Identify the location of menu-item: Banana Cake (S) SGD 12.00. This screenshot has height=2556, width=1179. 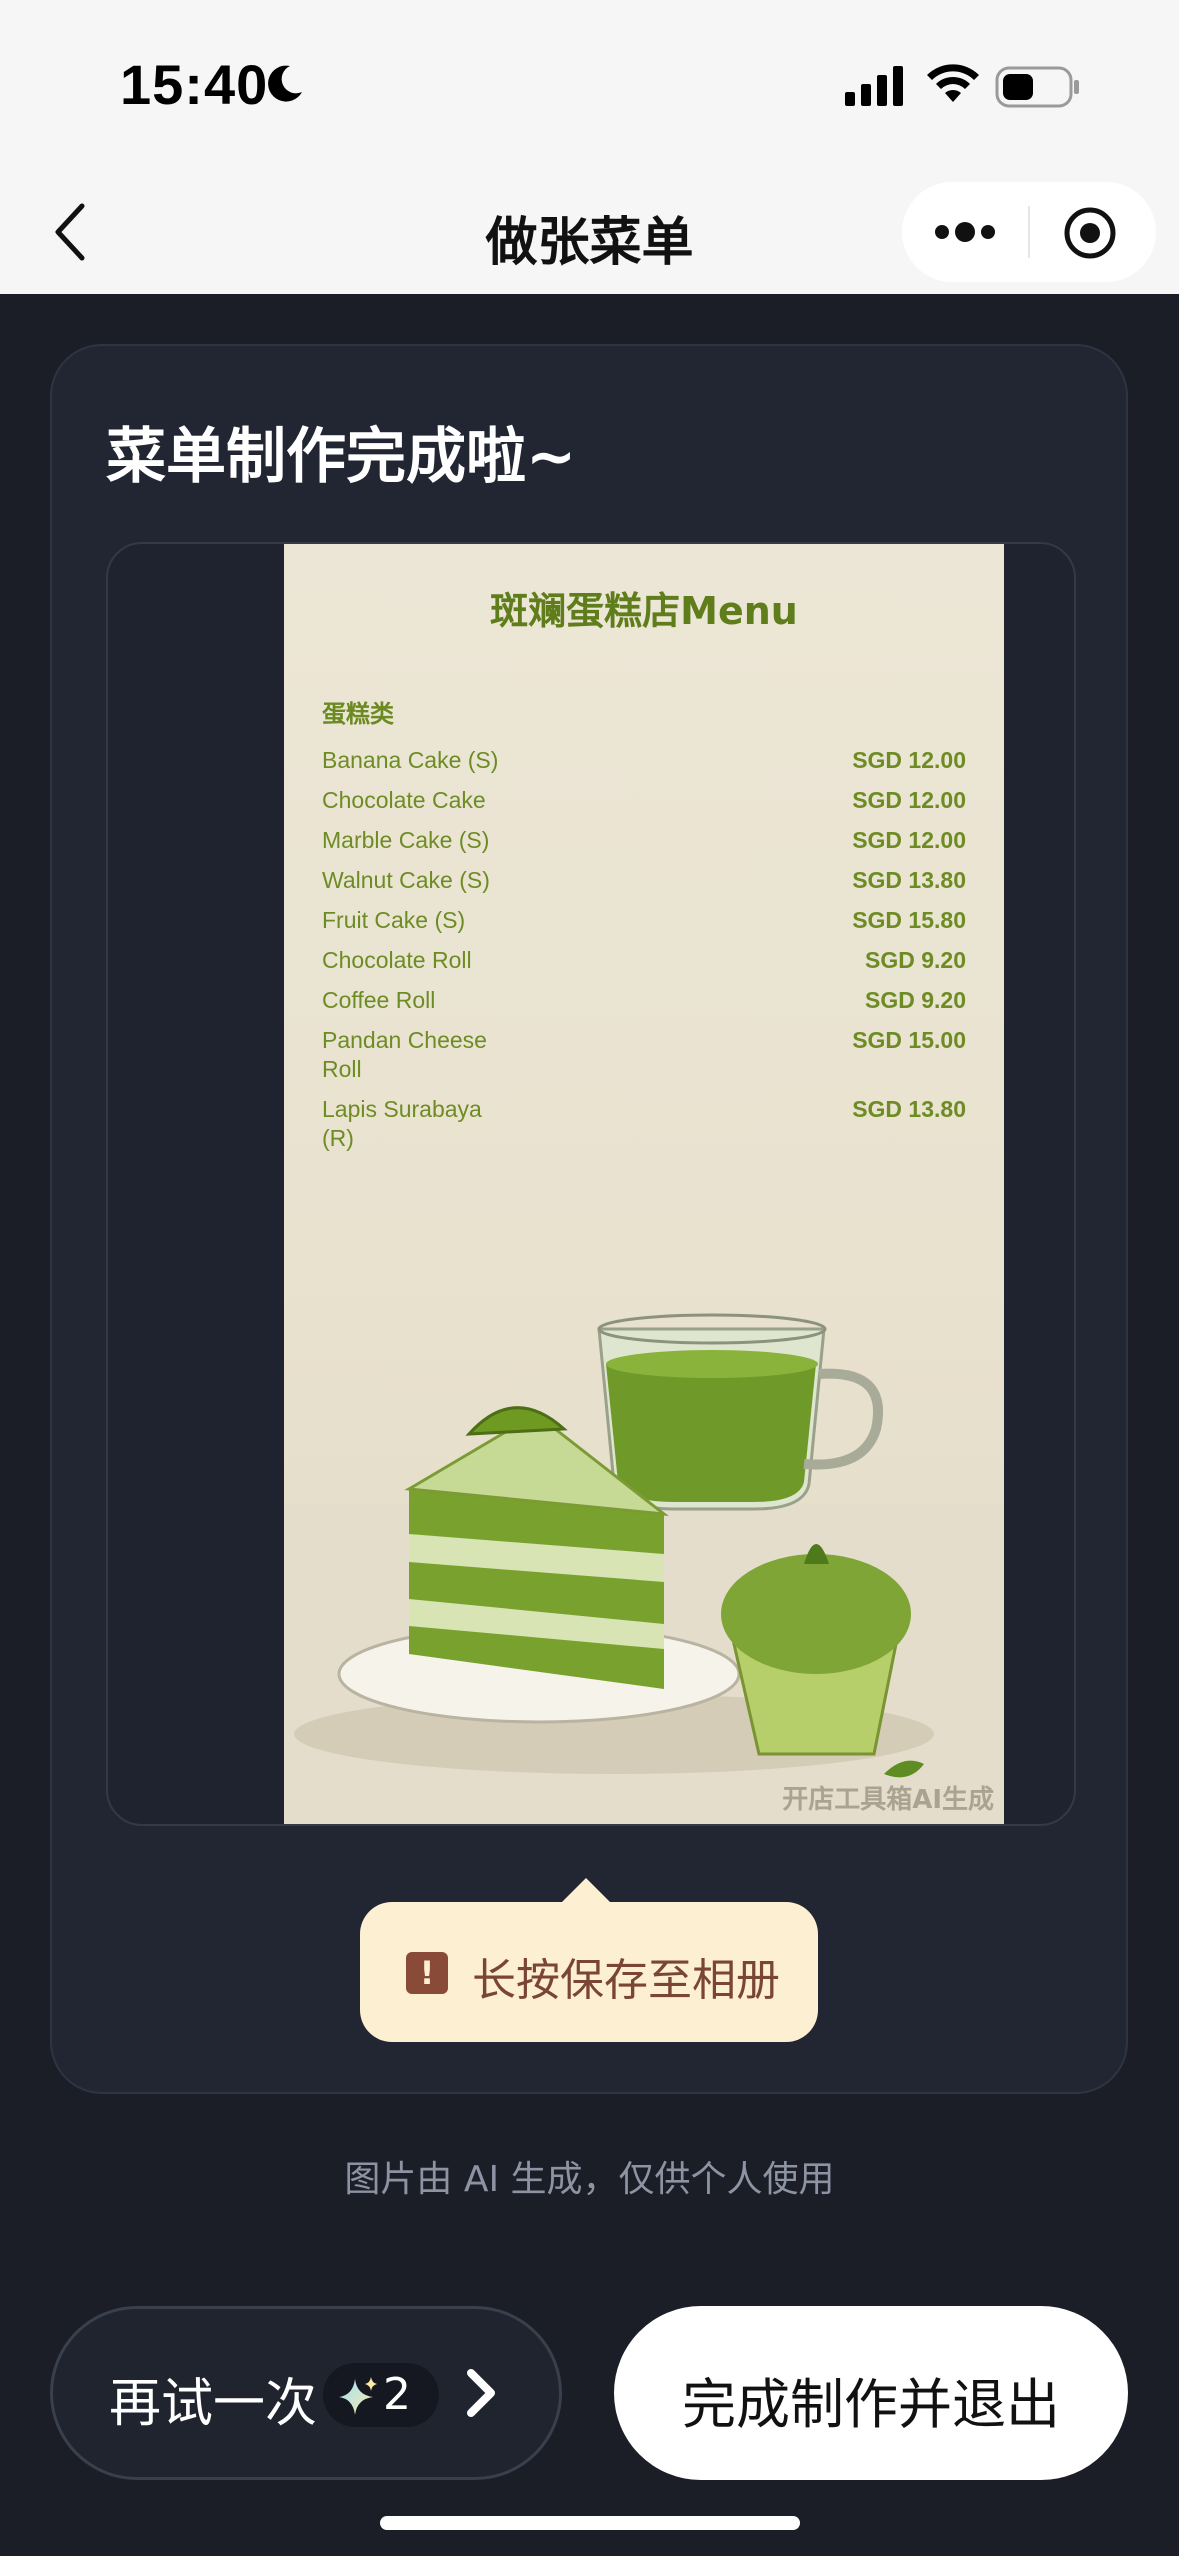
(644, 760).